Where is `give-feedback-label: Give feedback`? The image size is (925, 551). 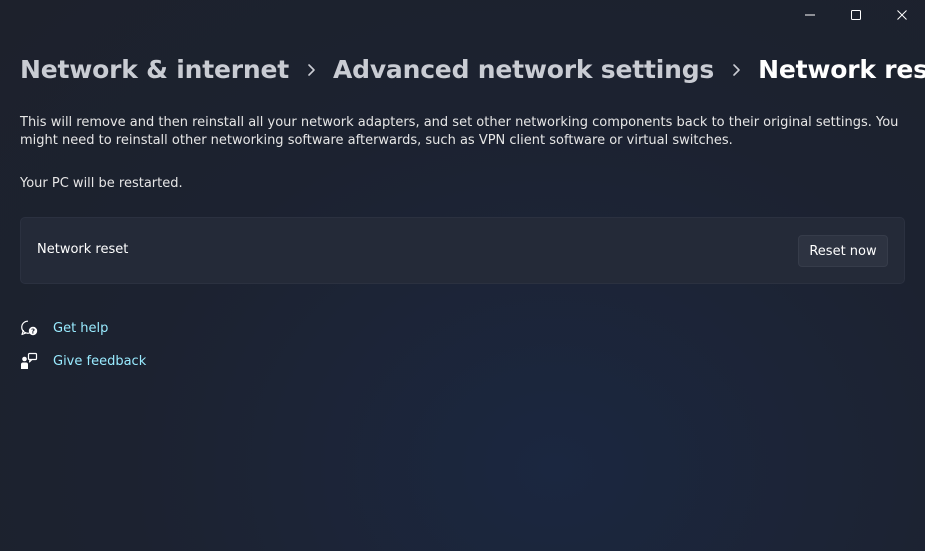
give-feedback-label: Give feedback is located at coordinates (100, 361).